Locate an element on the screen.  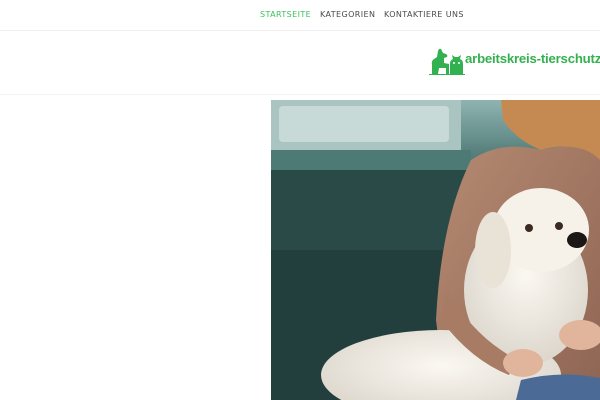
top-navigation: STARTSEITE KATEGORIEN KONTAKTIERE UNS is located at coordinates (300, 15).